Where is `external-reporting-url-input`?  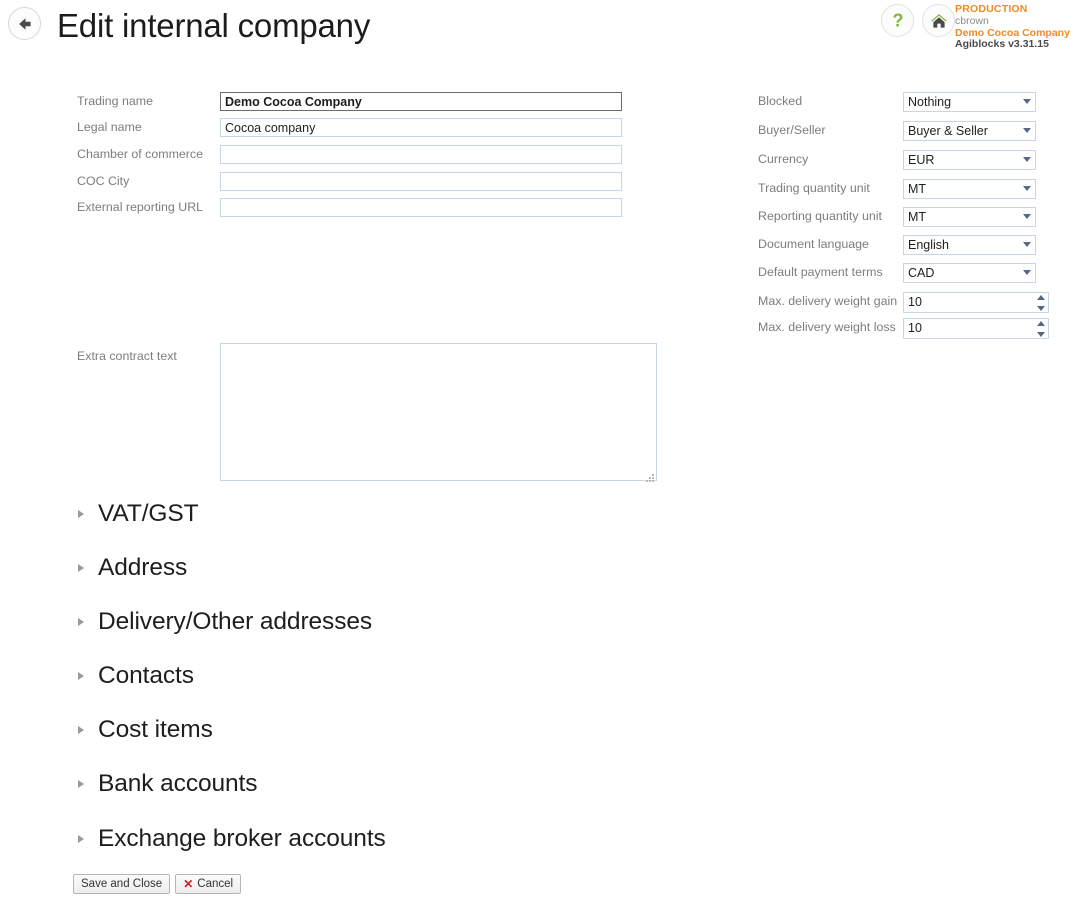 external-reporting-url-input is located at coordinates (421, 207).